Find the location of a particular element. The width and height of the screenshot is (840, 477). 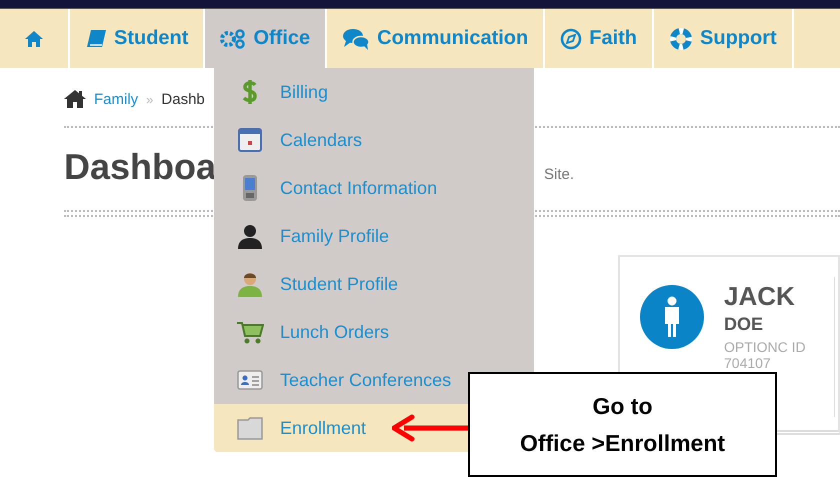

menu-item: Lunch Orders is located at coordinates (374, 332).